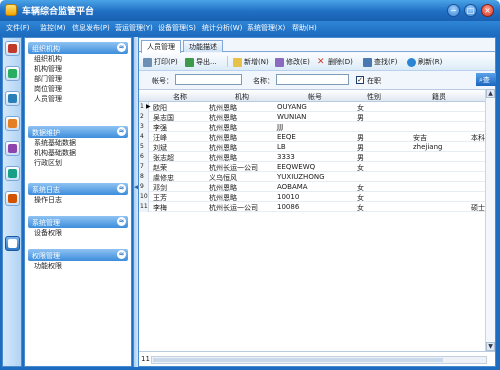 This screenshot has height=370, width=500. Describe the element at coordinates (78, 222) in the screenshot. I see `sidebar-section-header: 系统管理 ≈` at that location.